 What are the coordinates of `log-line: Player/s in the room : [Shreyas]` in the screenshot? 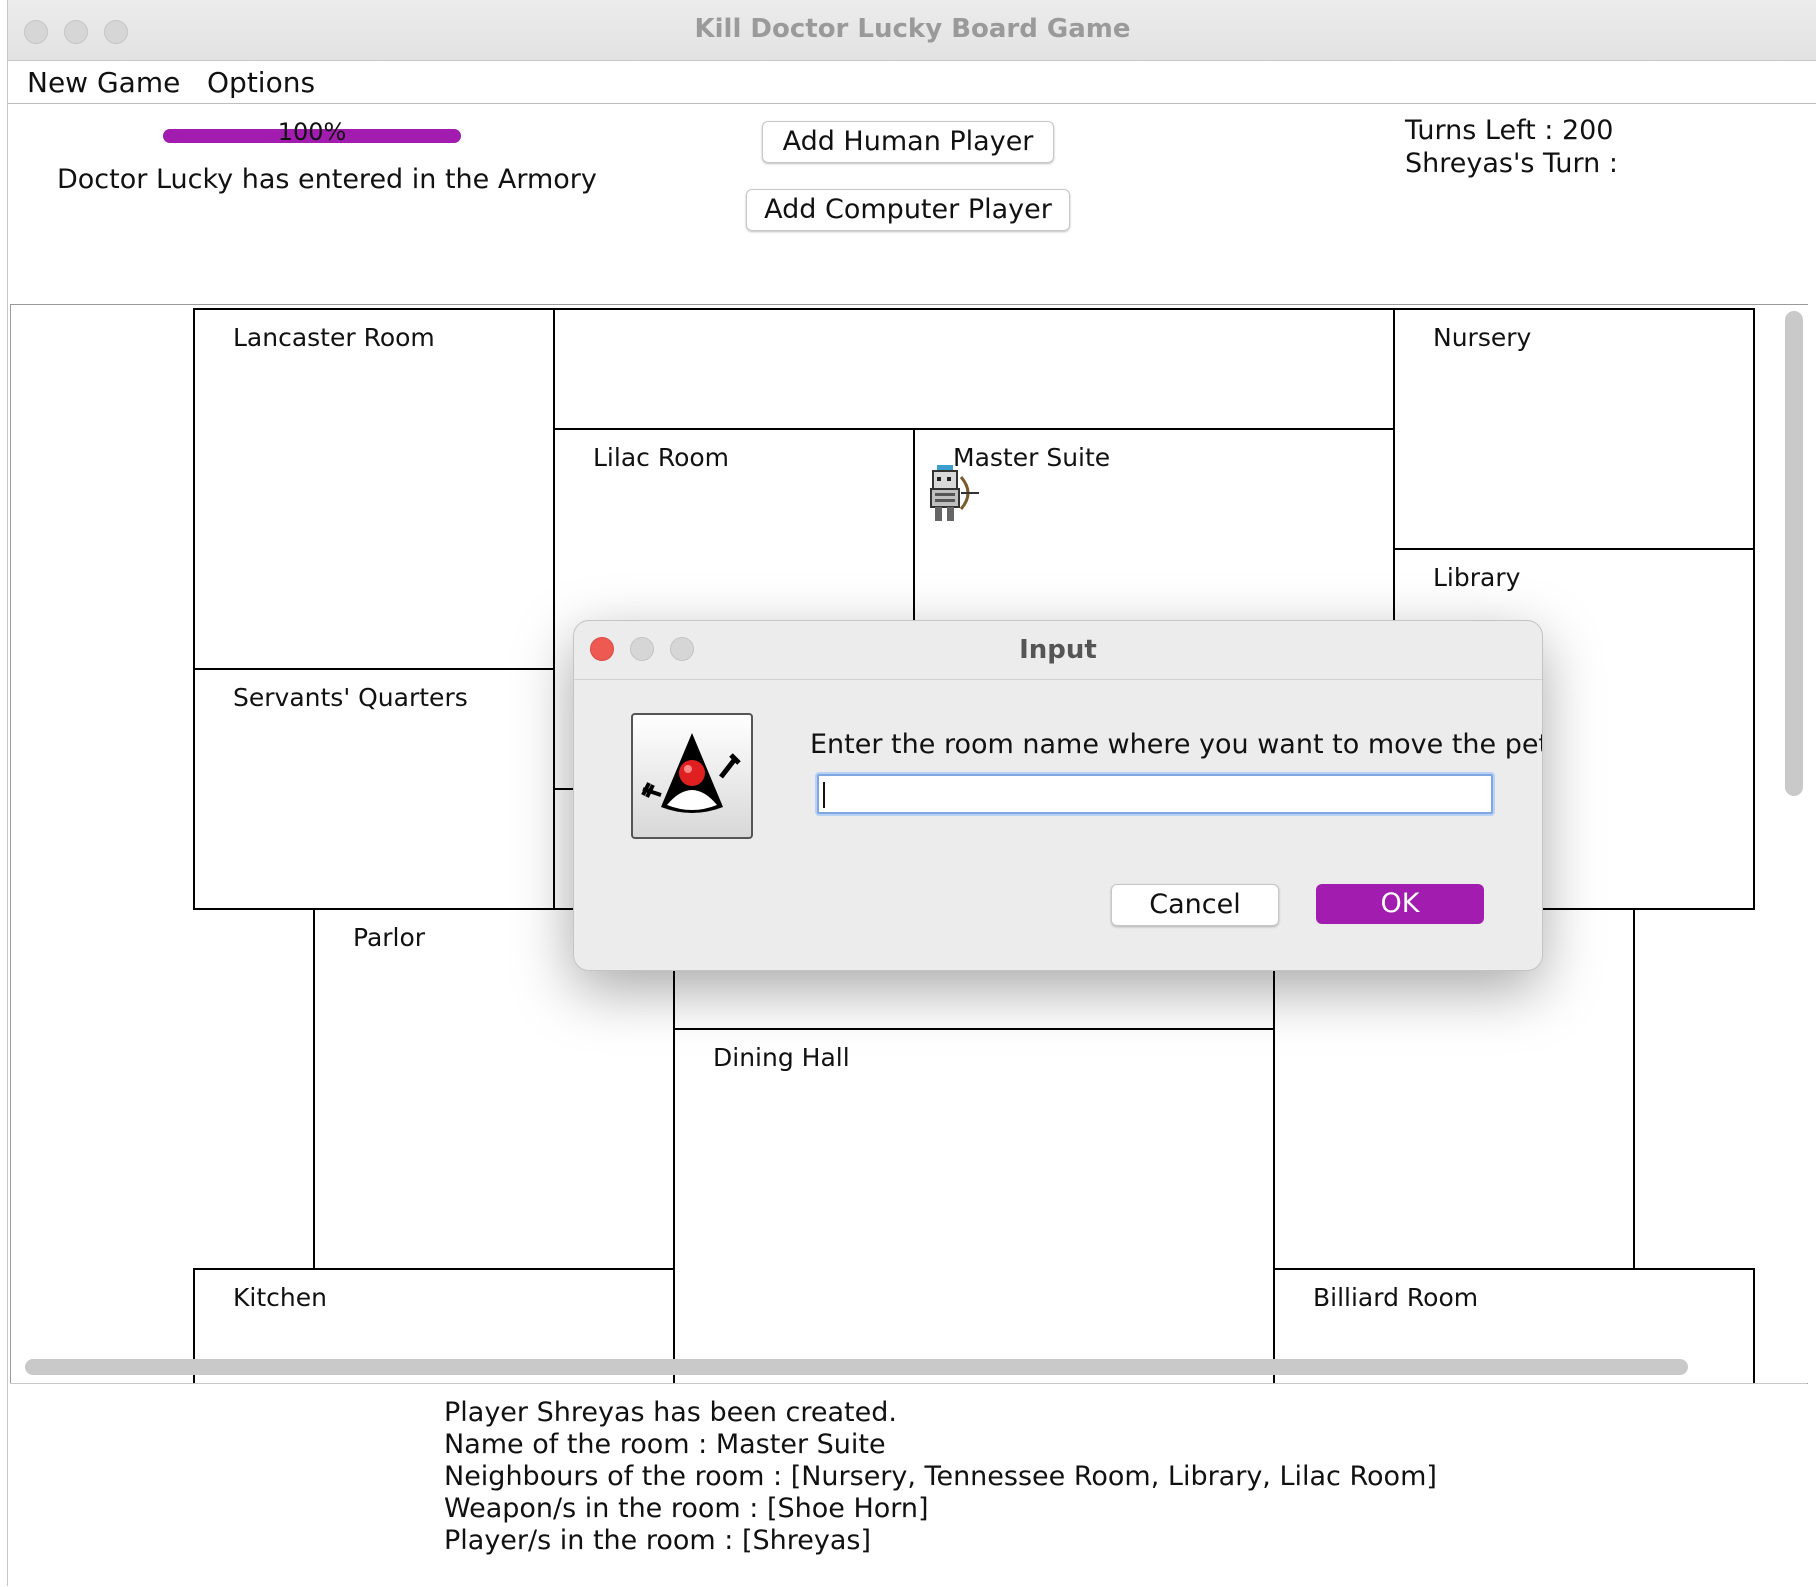 It's located at (657, 1540).